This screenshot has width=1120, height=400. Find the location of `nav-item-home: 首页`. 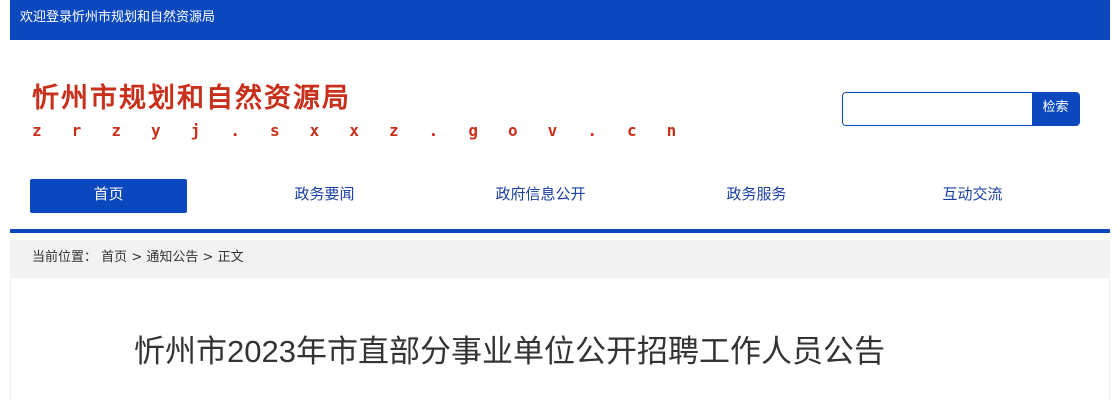

nav-item-home: 首页 is located at coordinates (108, 196).